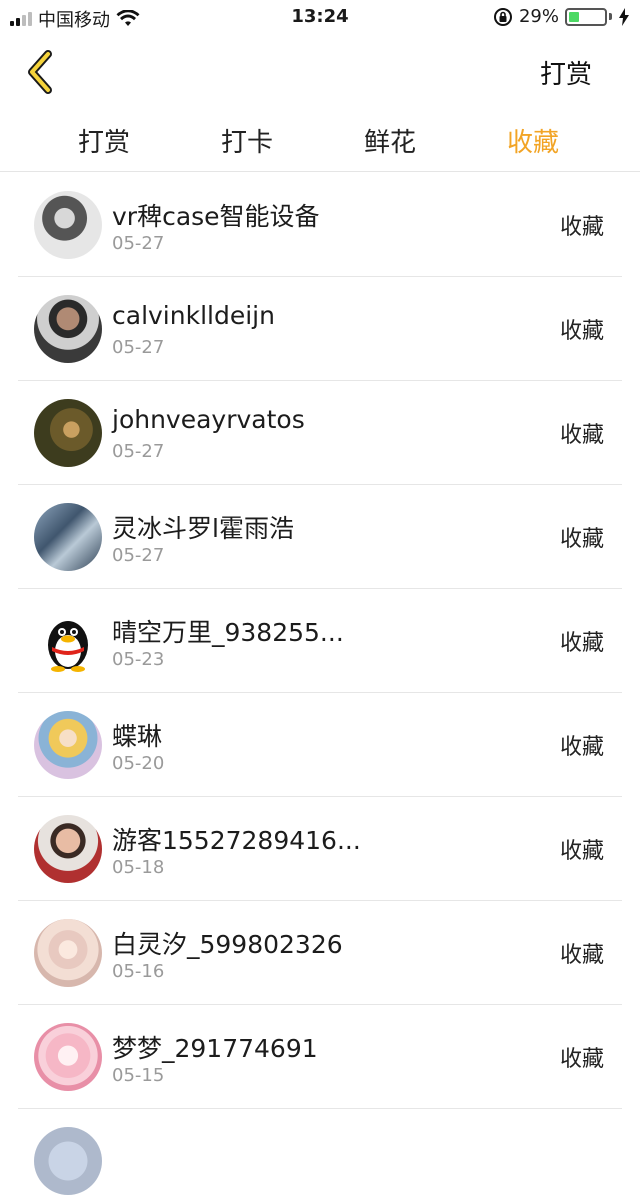 The height and width of the screenshot is (1195, 640). Describe the element at coordinates (586, 16) in the screenshot. I see `battery-icon` at that location.